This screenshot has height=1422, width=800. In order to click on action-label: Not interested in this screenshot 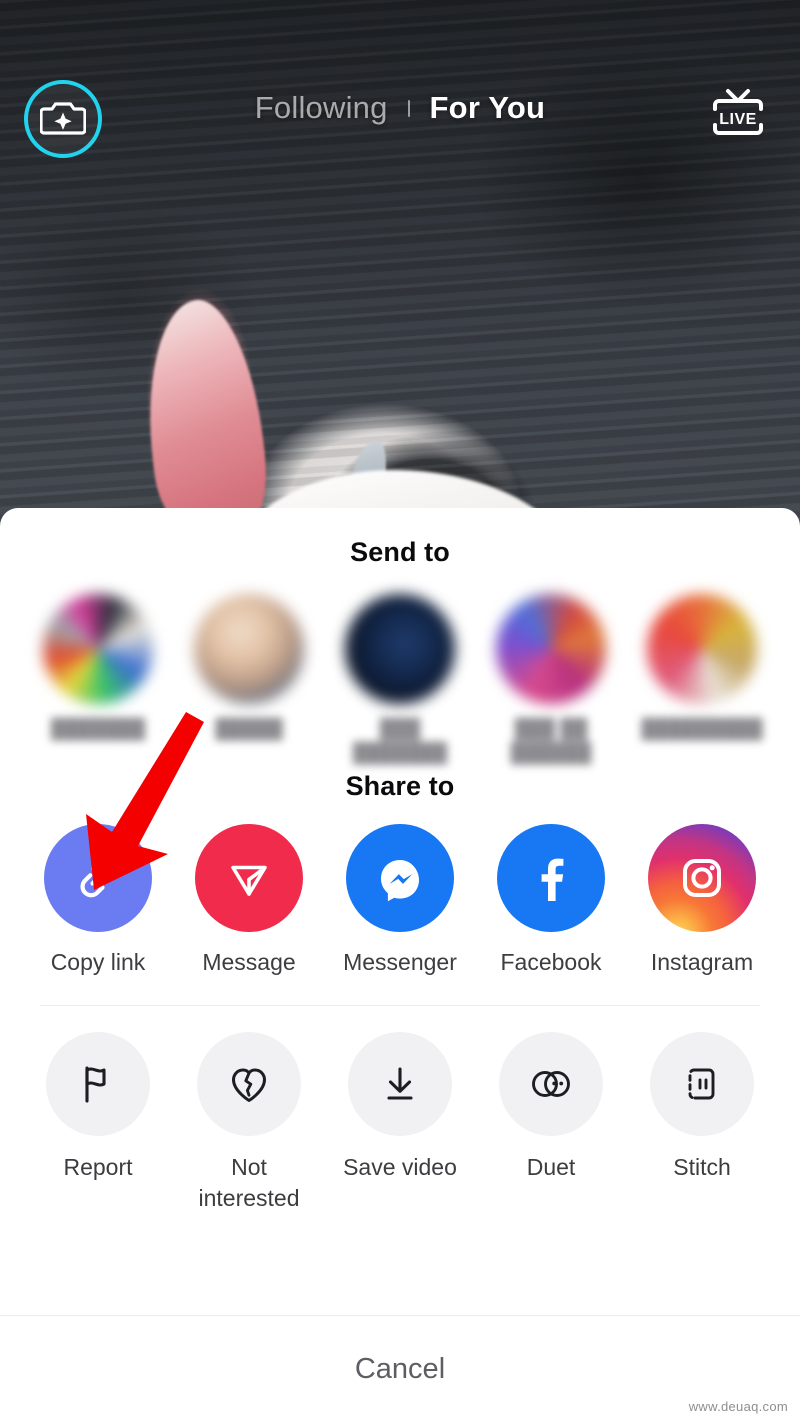, I will do `click(249, 1182)`.